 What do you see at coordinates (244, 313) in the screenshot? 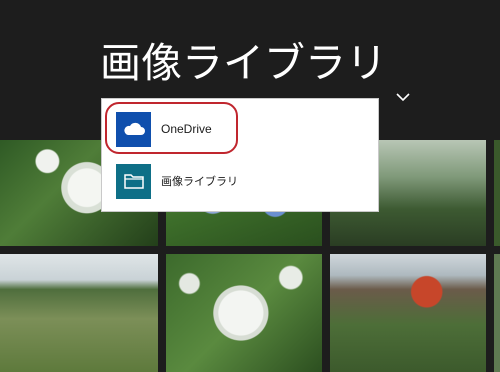
I see `photo-tile-hydrangea-white` at bounding box center [244, 313].